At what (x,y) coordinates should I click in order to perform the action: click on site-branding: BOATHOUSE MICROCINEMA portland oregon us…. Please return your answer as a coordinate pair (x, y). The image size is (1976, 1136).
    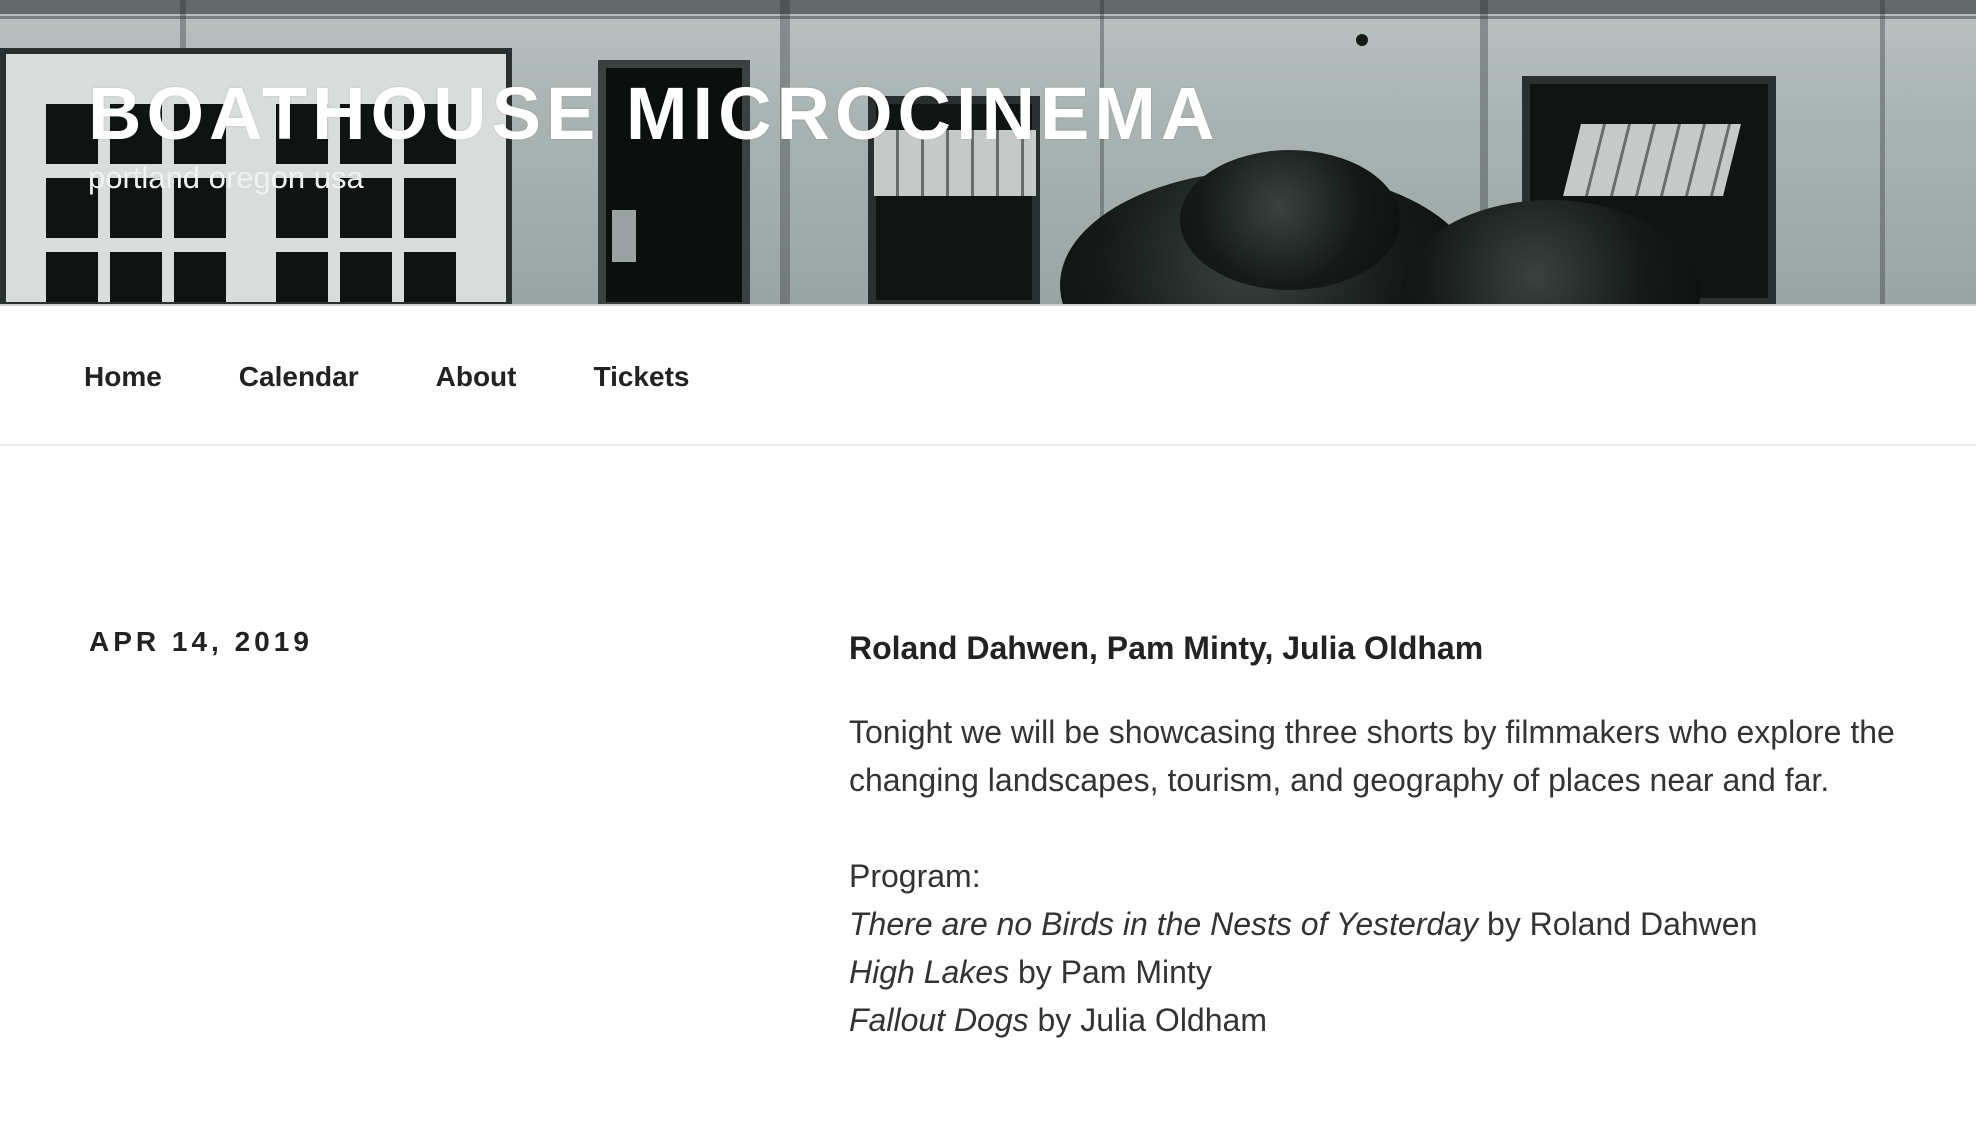
    Looking at the image, I should click on (653, 134).